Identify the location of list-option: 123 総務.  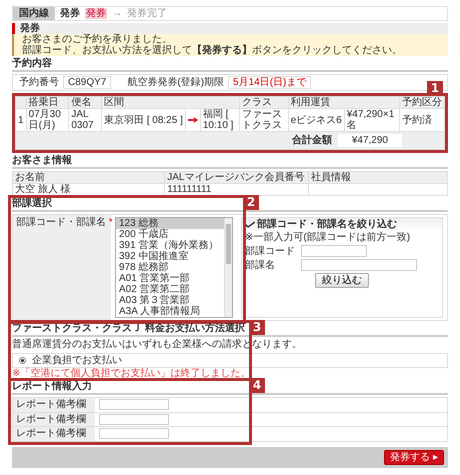
(170, 223).